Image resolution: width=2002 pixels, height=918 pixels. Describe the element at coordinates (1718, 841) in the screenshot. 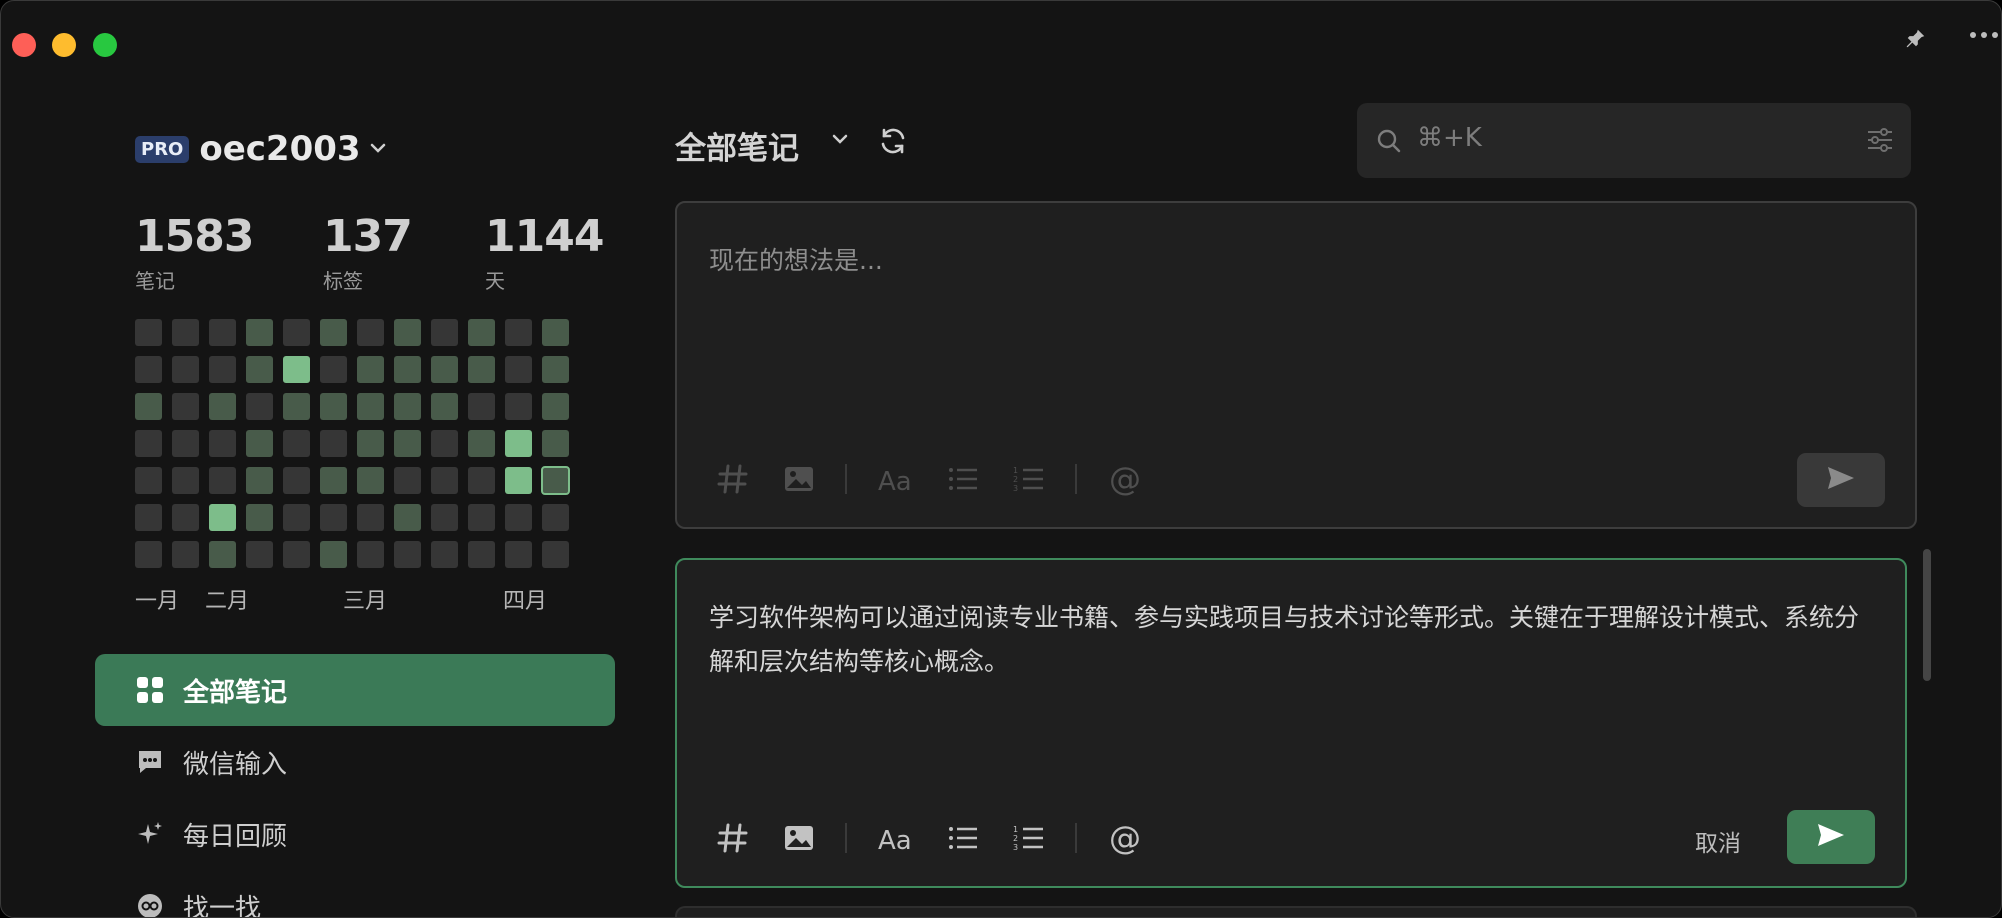

I see `cancel-button: 取消` at that location.